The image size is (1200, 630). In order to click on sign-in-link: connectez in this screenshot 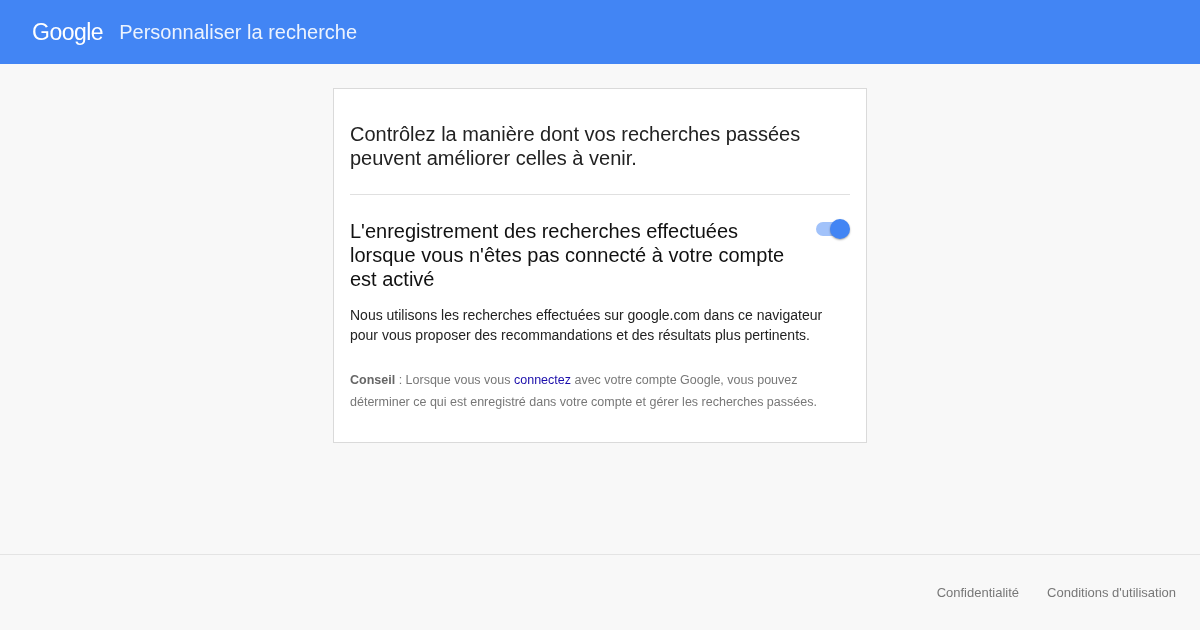, I will do `click(542, 380)`.